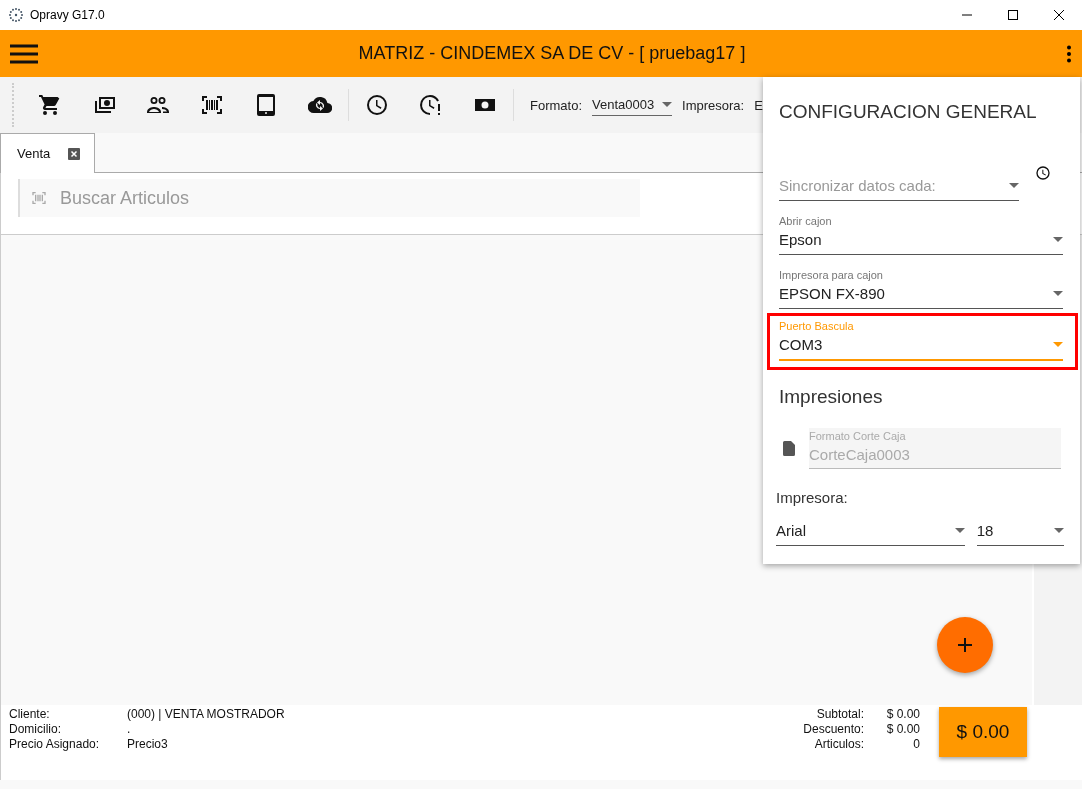  I want to click on add-button, so click(965, 645).